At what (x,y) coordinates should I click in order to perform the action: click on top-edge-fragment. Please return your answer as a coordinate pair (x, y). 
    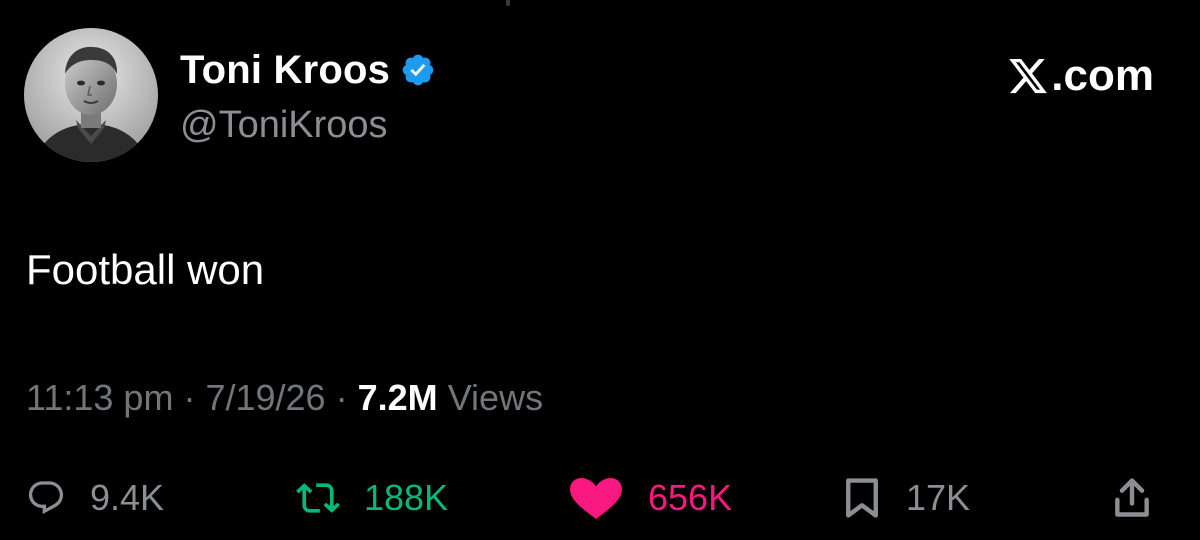
    Looking at the image, I should click on (508, 3).